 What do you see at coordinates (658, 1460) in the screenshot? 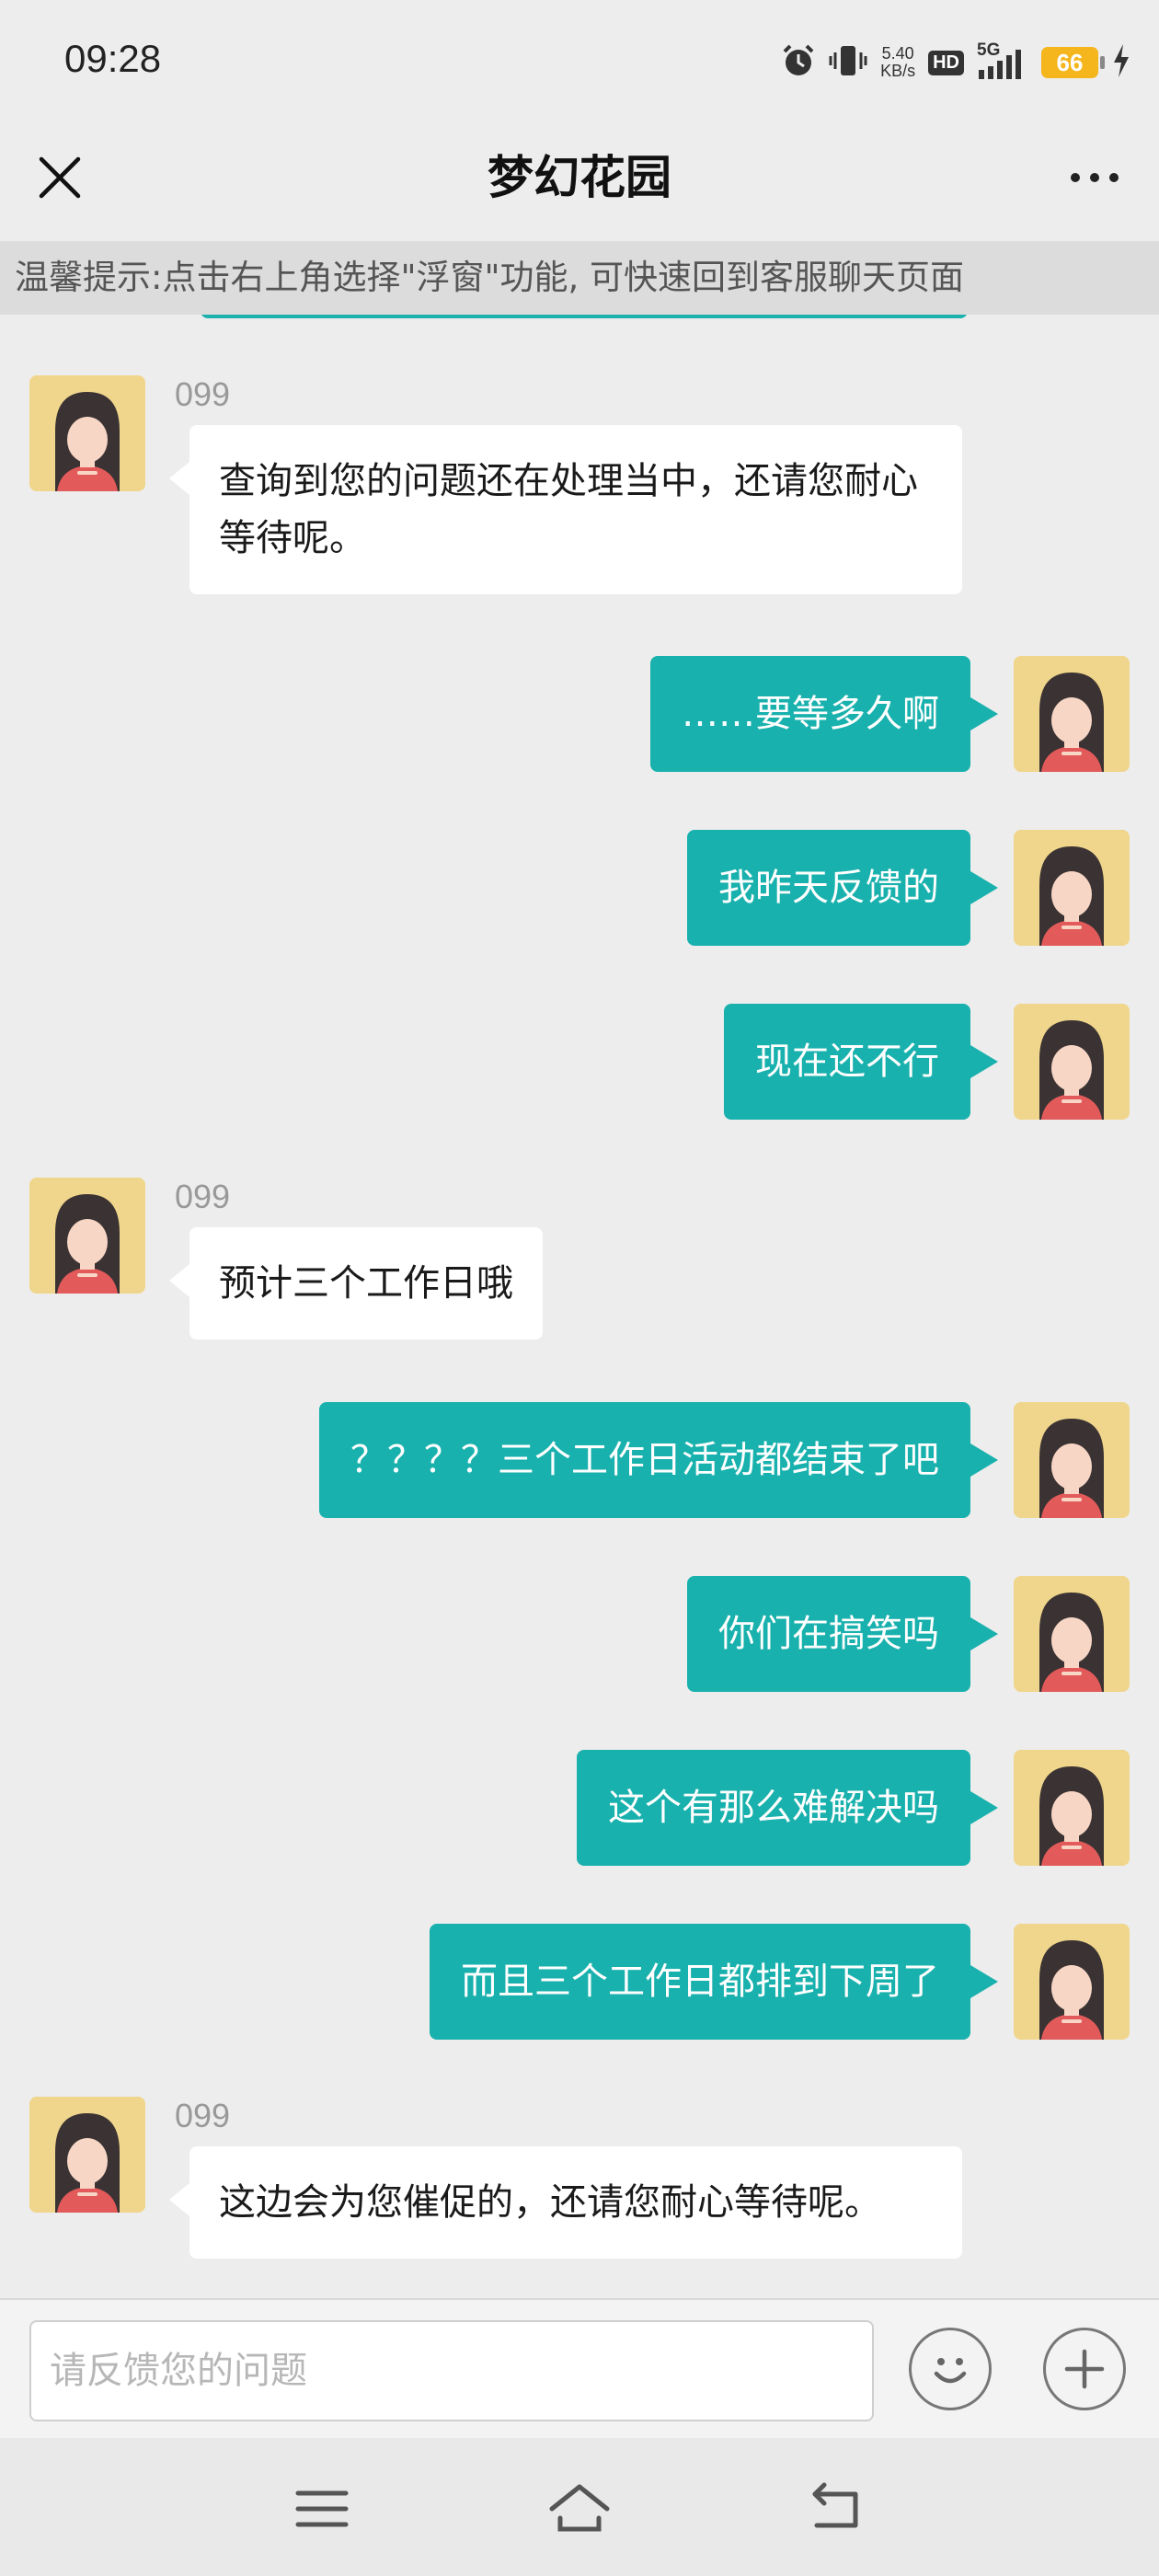
I see `message-bubble-outgoing: ？？？？三个工作日活动都结束了吧` at bounding box center [658, 1460].